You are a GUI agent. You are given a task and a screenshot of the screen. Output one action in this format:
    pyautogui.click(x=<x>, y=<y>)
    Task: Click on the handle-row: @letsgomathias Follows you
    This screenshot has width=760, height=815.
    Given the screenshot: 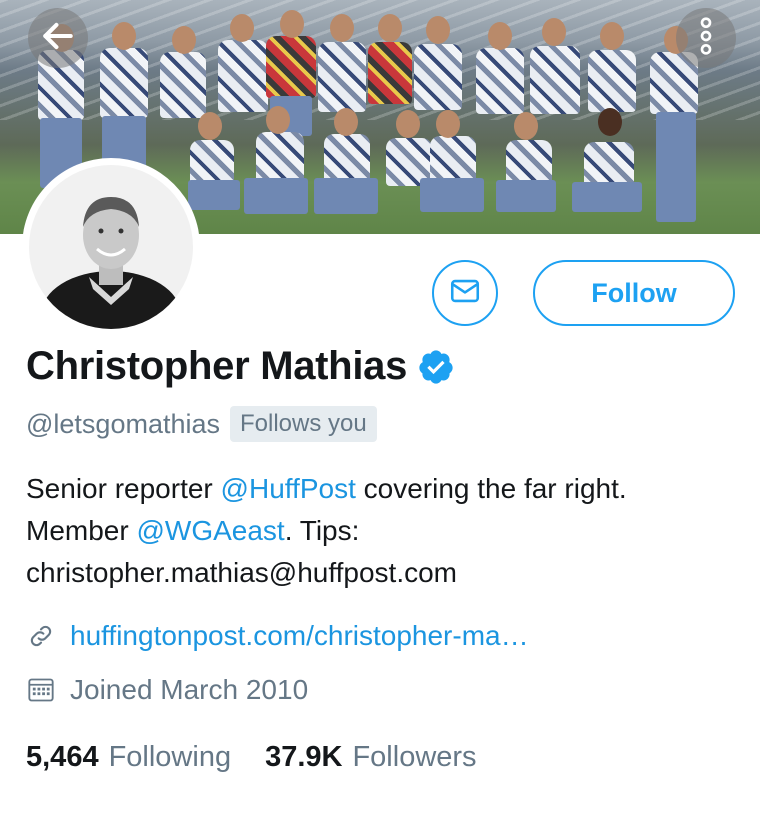 What is the action you would take?
    pyautogui.click(x=201, y=424)
    